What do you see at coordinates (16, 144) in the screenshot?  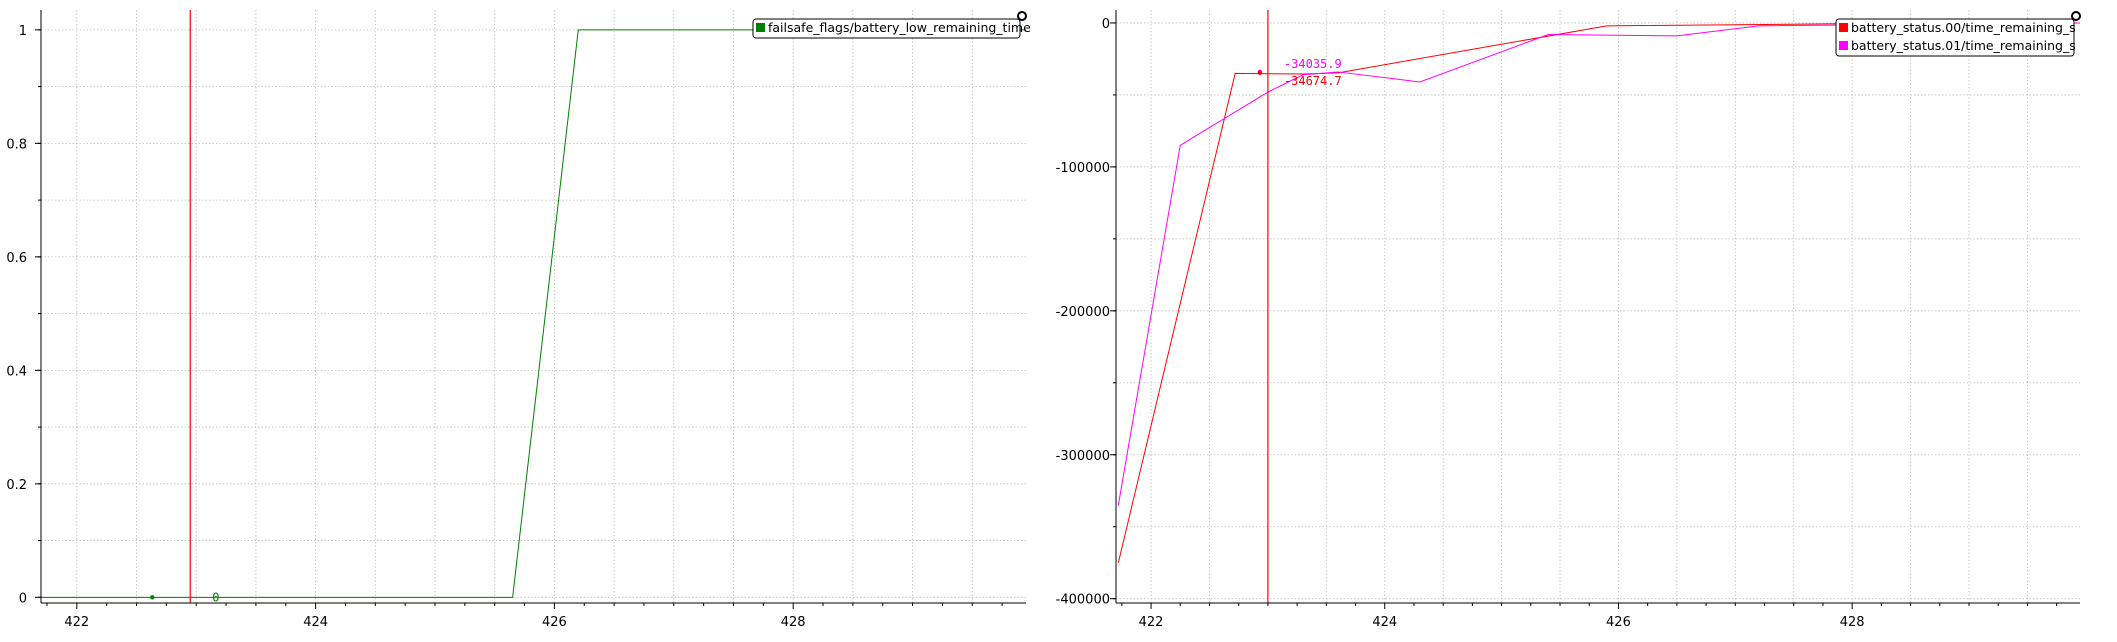 I see `y-tick-label: 0.8` at bounding box center [16, 144].